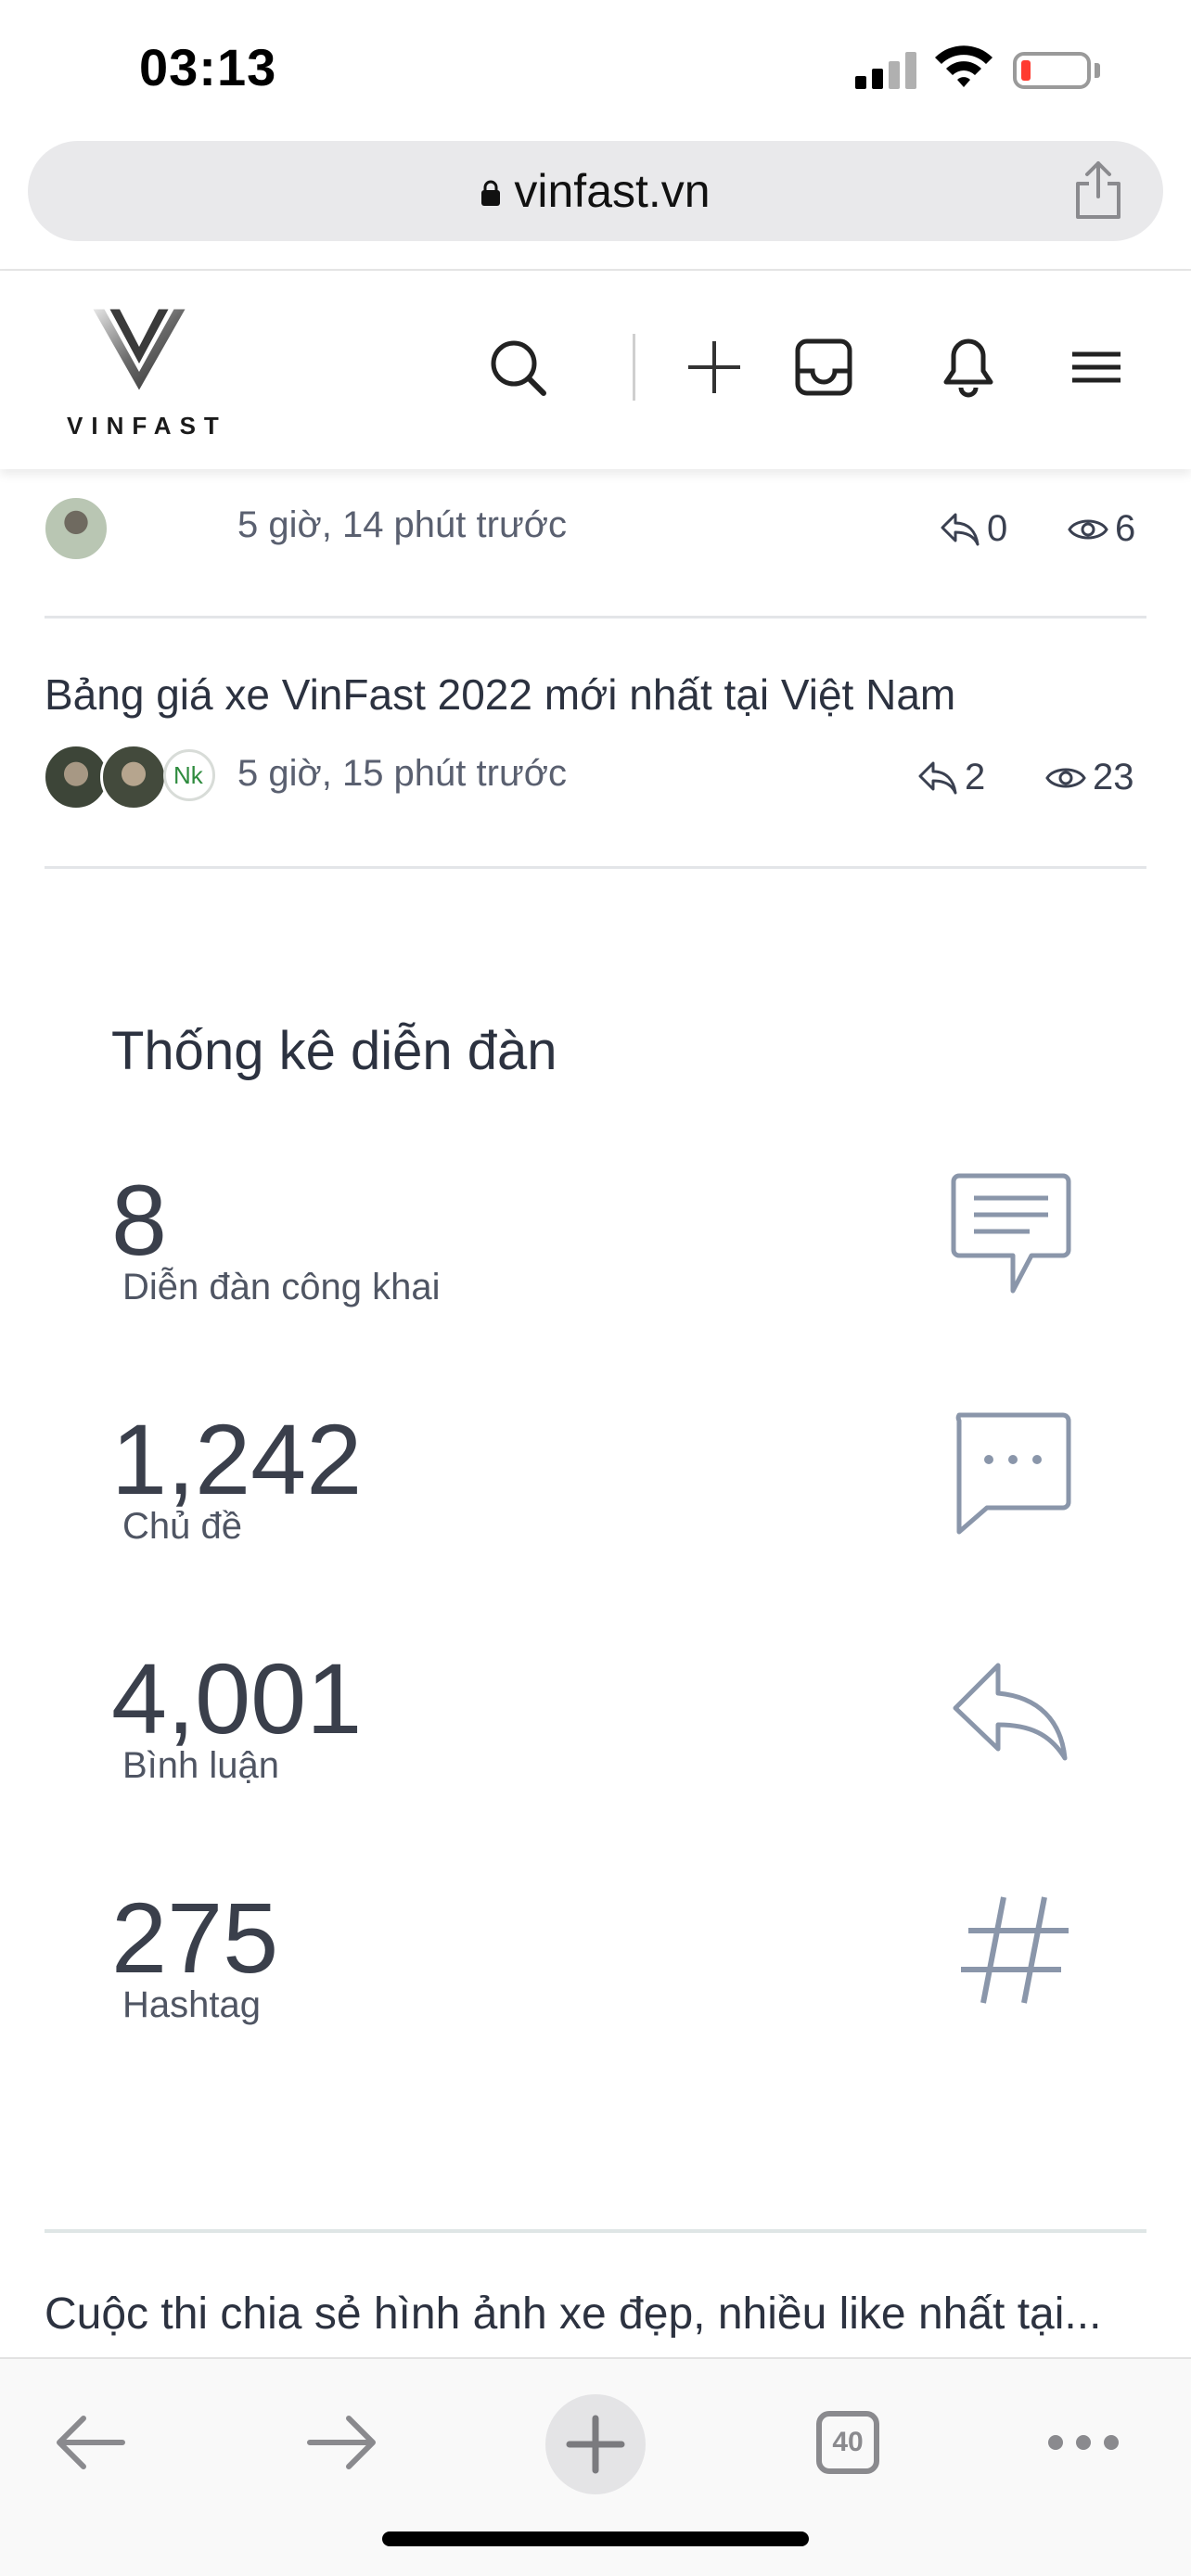  I want to click on stat-hashtags-value: 275, so click(195, 1938).